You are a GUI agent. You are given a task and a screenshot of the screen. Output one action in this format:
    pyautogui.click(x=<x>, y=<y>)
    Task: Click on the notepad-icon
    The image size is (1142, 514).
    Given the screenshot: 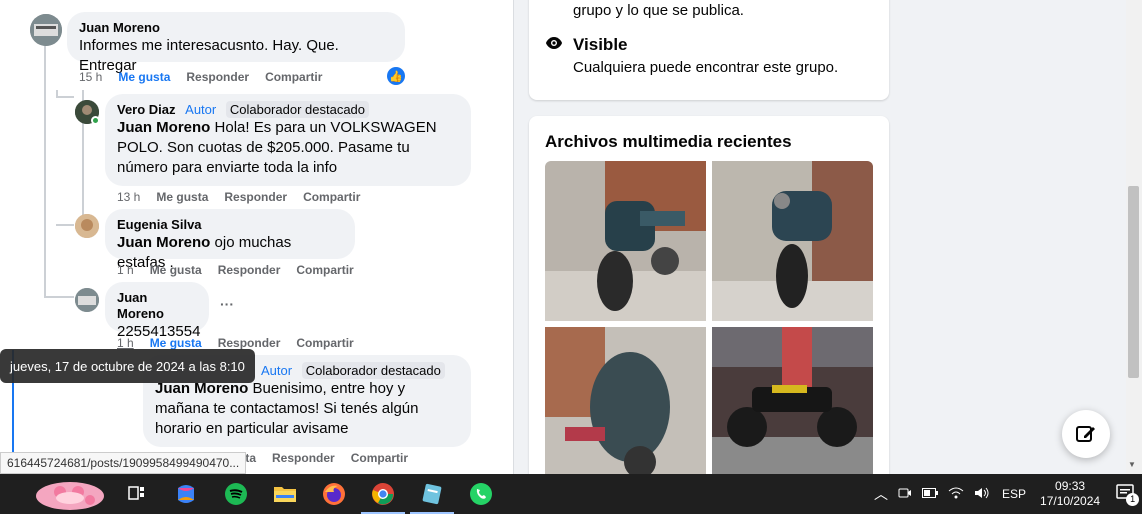 What is the action you would take?
    pyautogui.click(x=432, y=494)
    